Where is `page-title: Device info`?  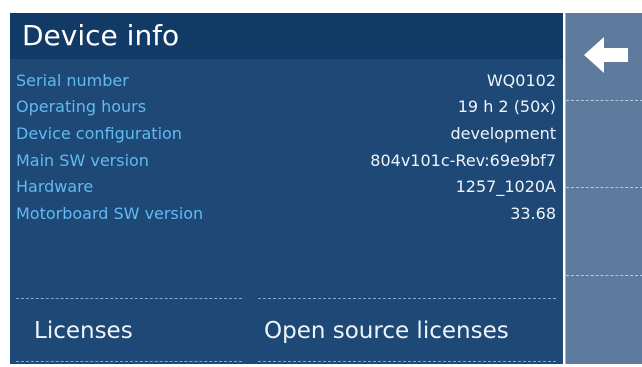 page-title: Device info is located at coordinates (101, 35).